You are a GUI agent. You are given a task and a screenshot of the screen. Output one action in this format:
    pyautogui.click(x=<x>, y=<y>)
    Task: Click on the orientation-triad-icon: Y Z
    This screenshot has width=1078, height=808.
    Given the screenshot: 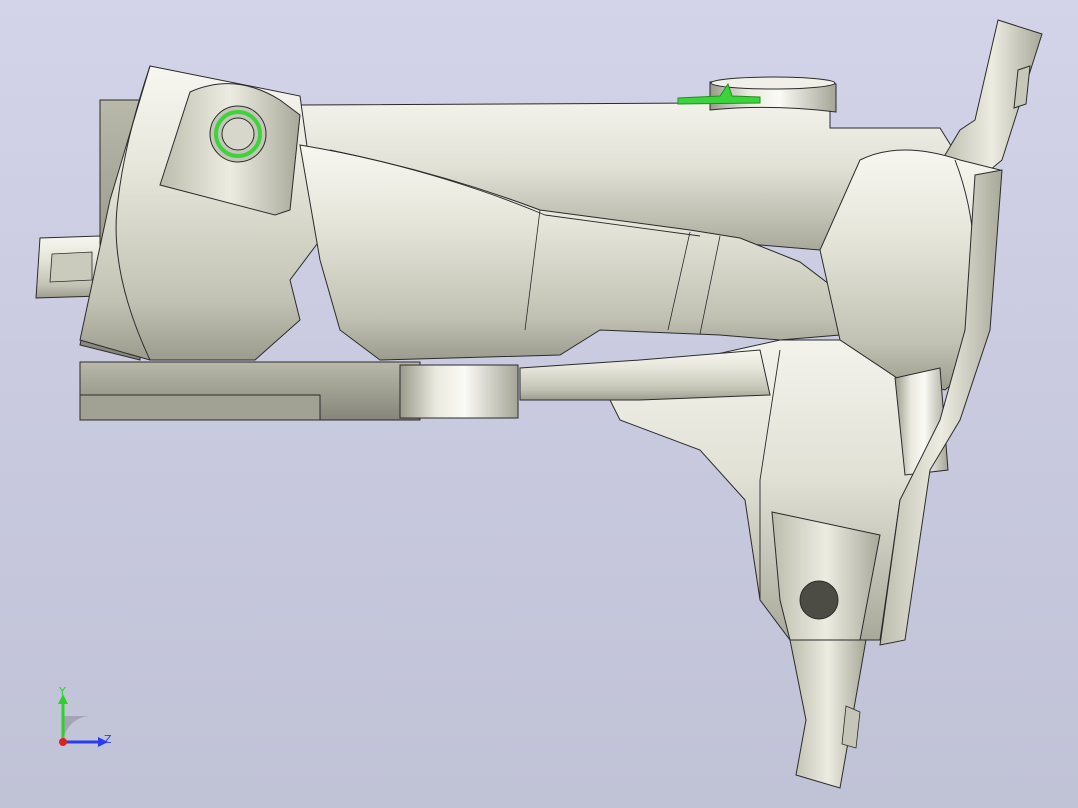 What is the action you would take?
    pyautogui.click(x=85, y=716)
    